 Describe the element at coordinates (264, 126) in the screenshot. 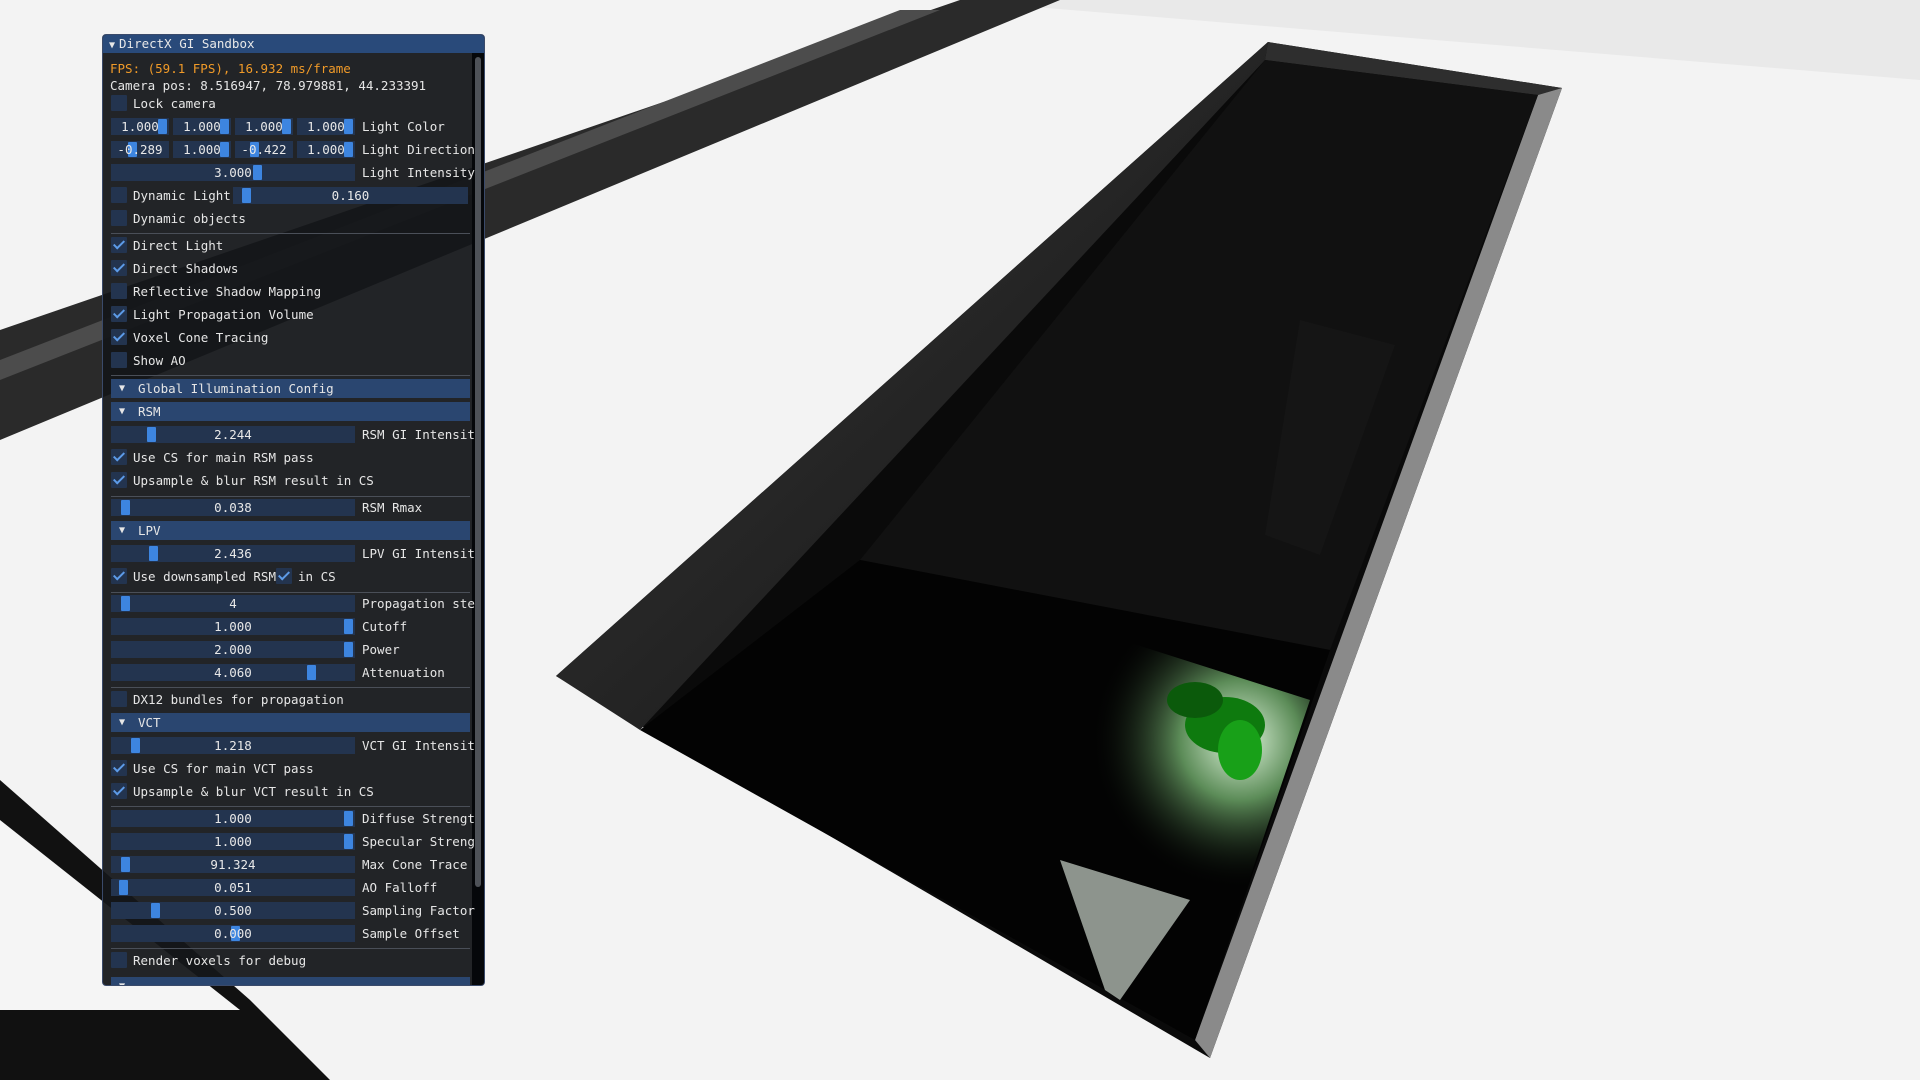

I see `light-color-b-slider: 1.000` at that location.